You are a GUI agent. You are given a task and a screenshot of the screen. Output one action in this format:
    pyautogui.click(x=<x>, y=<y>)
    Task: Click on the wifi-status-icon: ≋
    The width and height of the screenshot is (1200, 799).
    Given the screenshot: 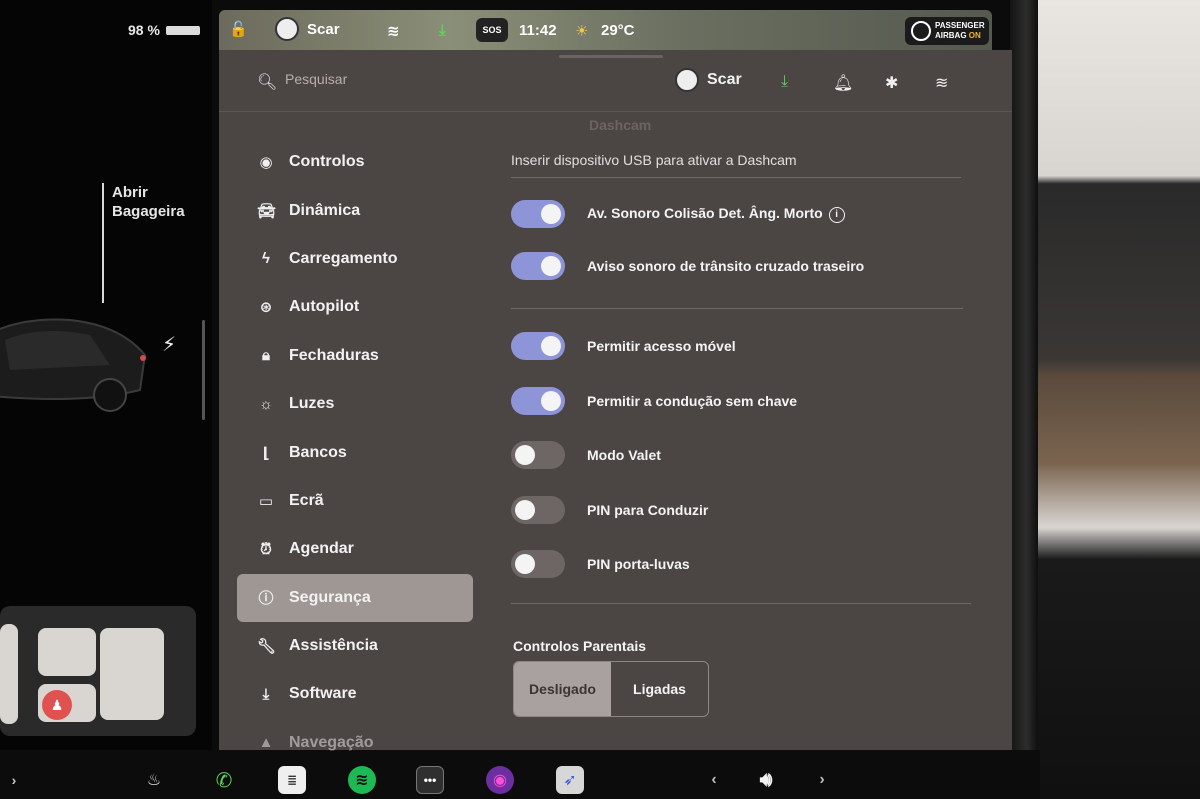 What is the action you would take?
    pyautogui.click(x=393, y=31)
    